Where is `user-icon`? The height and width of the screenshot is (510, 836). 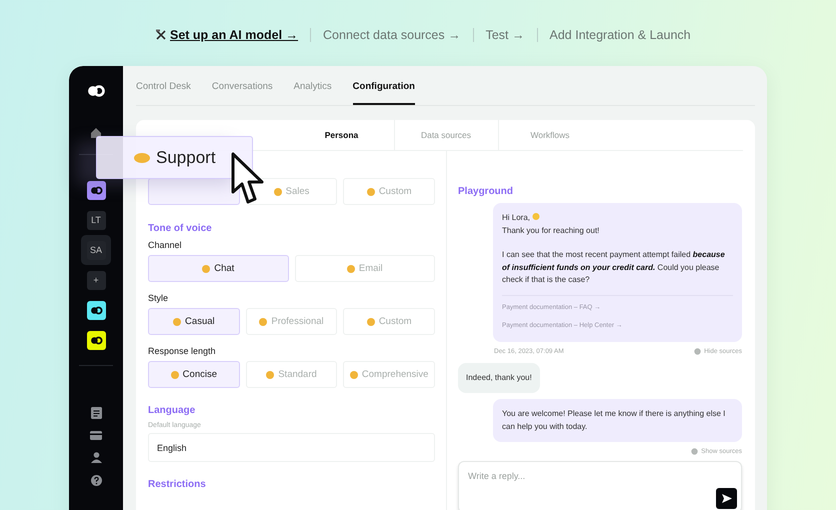
user-icon is located at coordinates (96, 457).